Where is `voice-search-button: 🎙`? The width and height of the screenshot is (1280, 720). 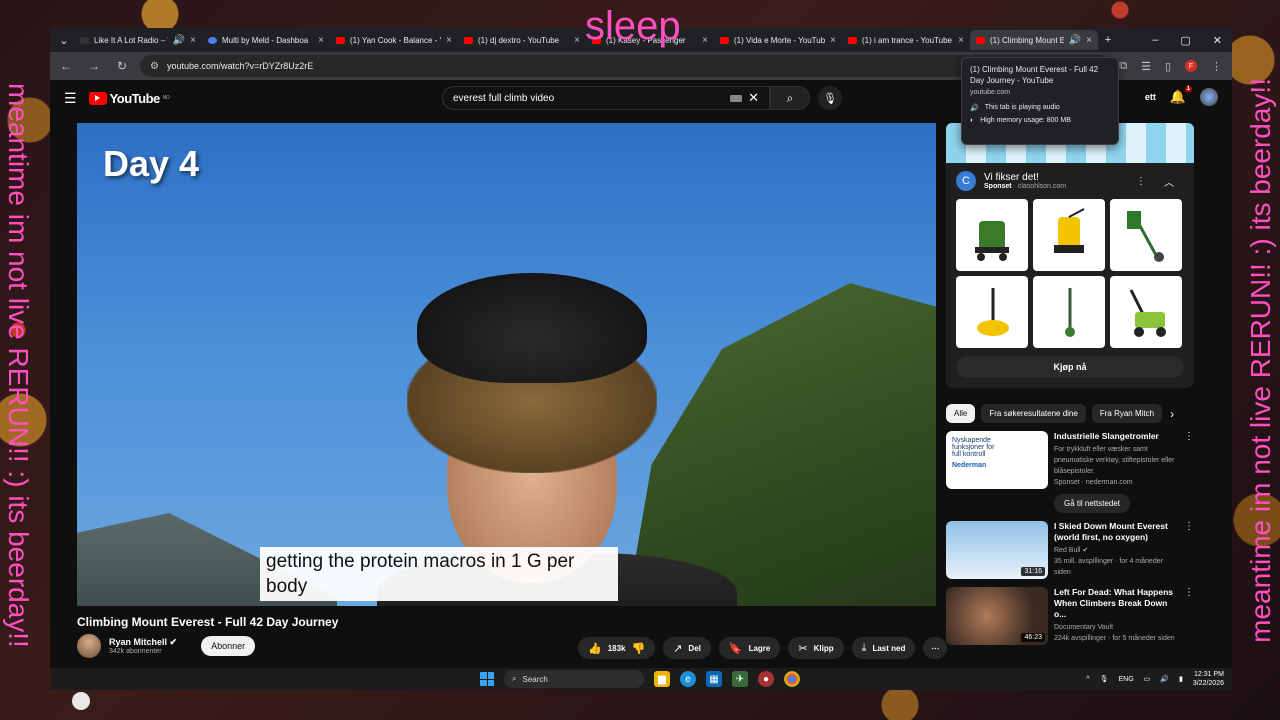 voice-search-button: 🎙 is located at coordinates (830, 98).